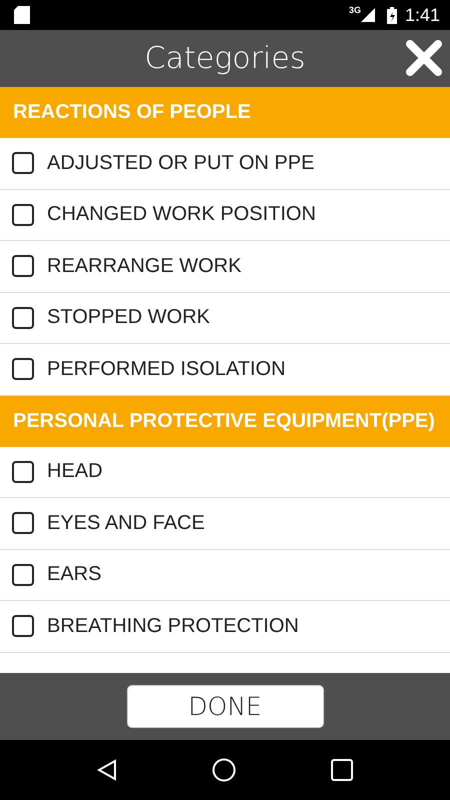 This screenshot has width=450, height=800. What do you see at coordinates (180, 163) in the screenshot?
I see `category-label: ADJUSTED OR PUT ON PPE` at bounding box center [180, 163].